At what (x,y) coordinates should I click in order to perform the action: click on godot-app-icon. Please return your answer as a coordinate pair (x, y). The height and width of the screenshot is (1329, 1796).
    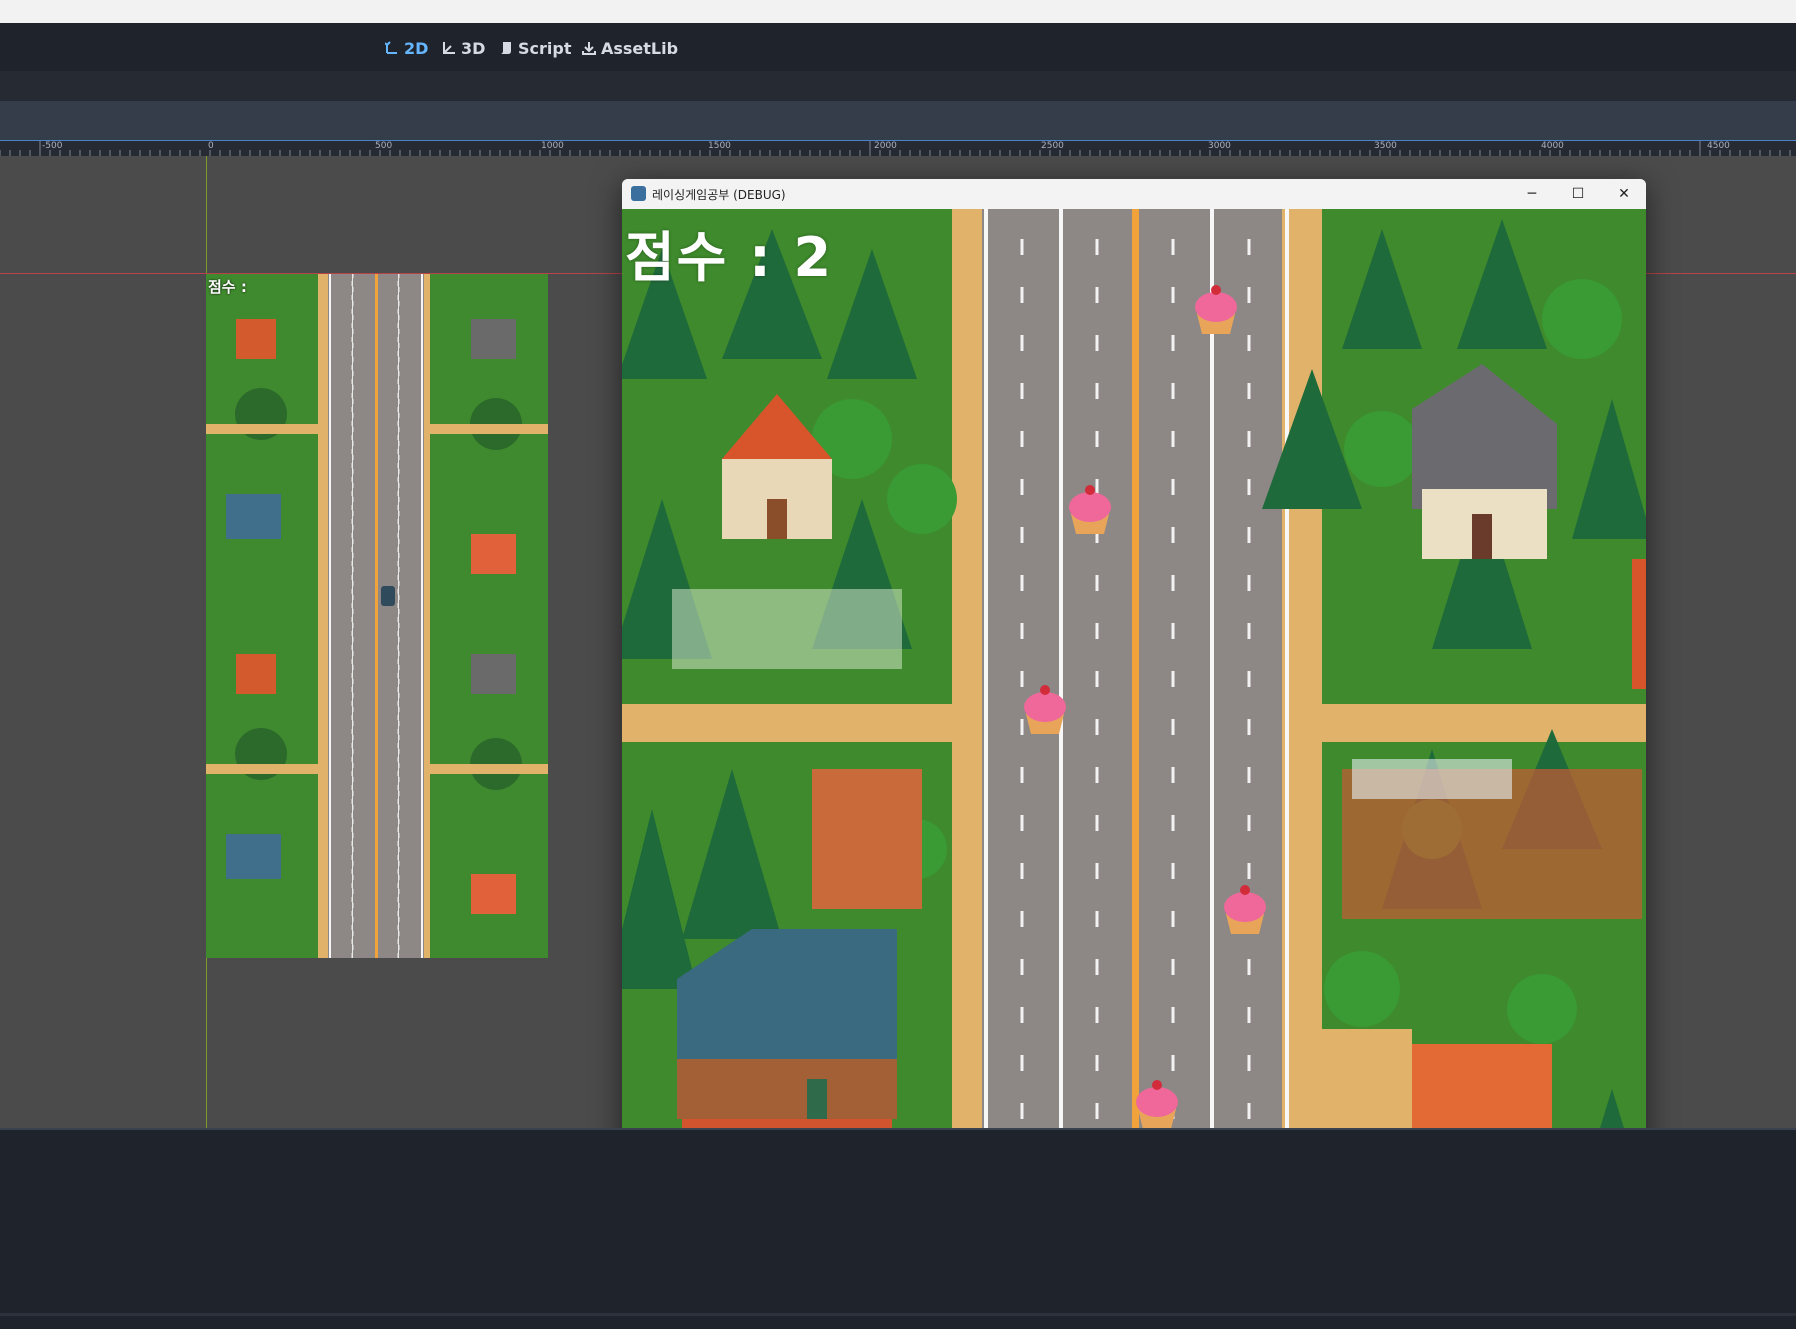
    Looking at the image, I should click on (638, 193).